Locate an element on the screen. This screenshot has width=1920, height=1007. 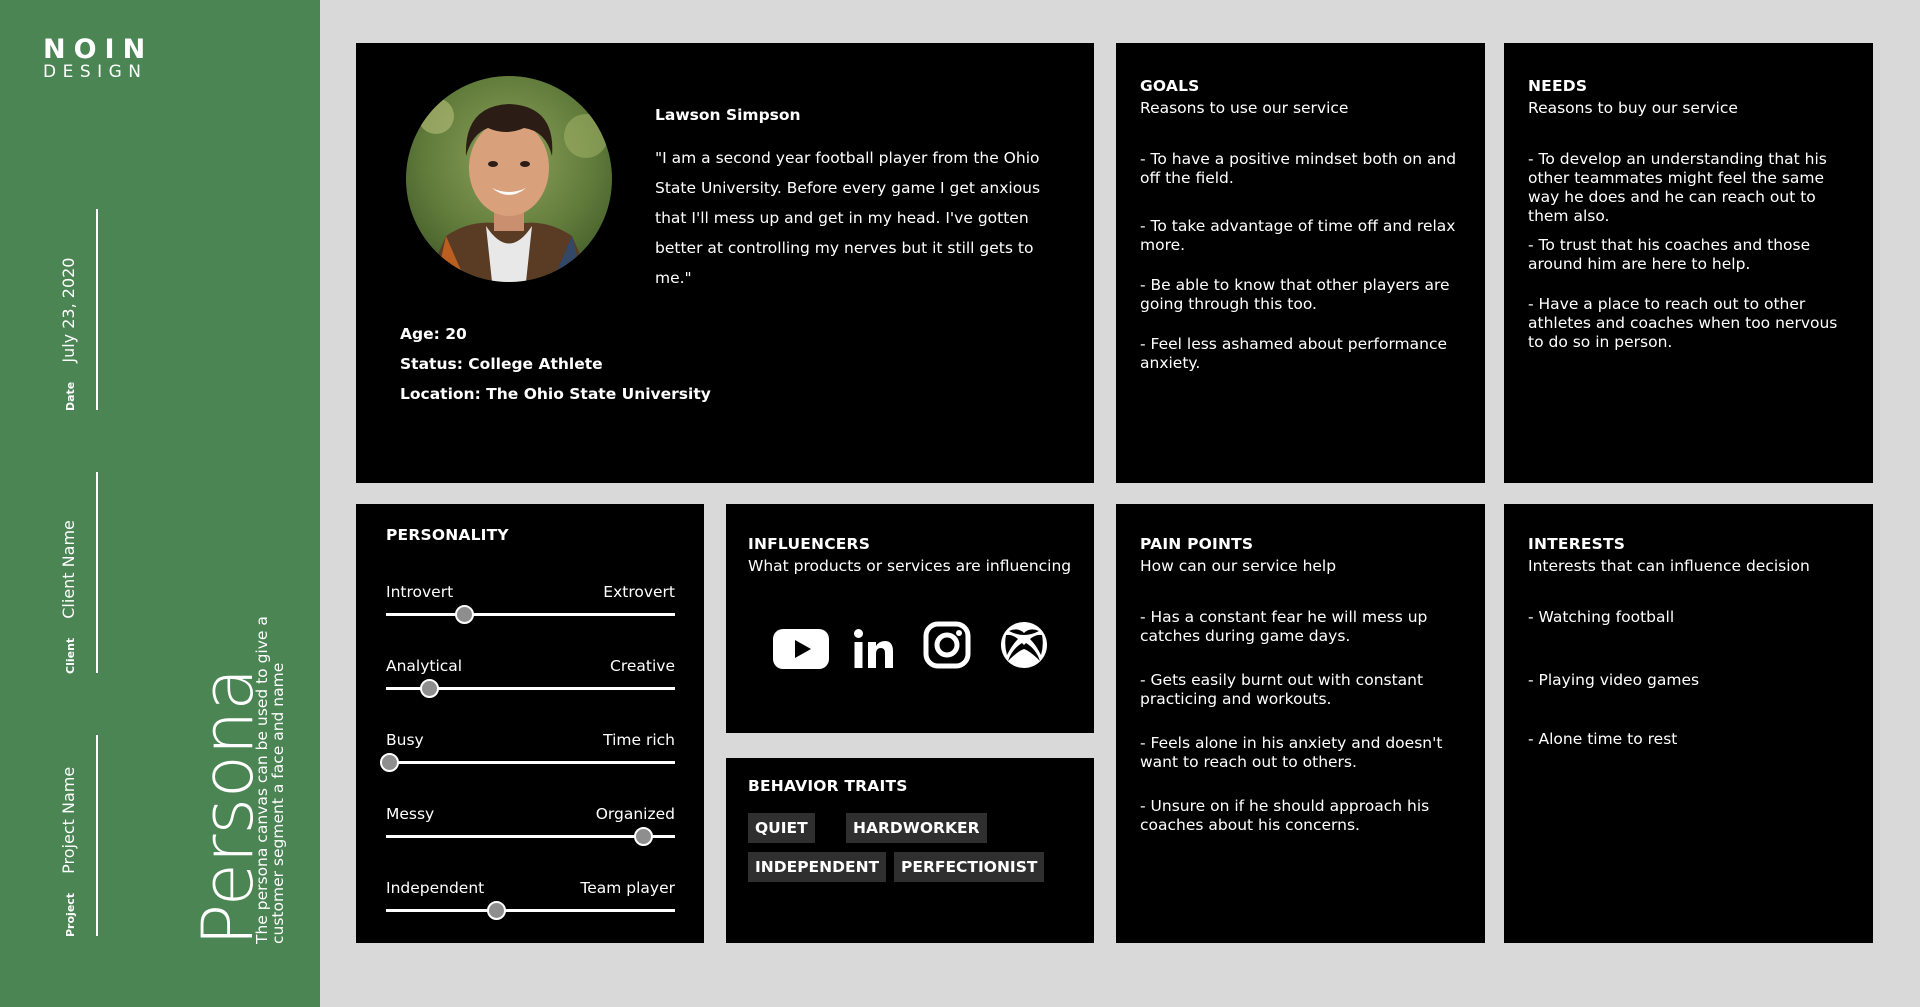
client-field: Client Client Name is located at coordinates (68, 597).